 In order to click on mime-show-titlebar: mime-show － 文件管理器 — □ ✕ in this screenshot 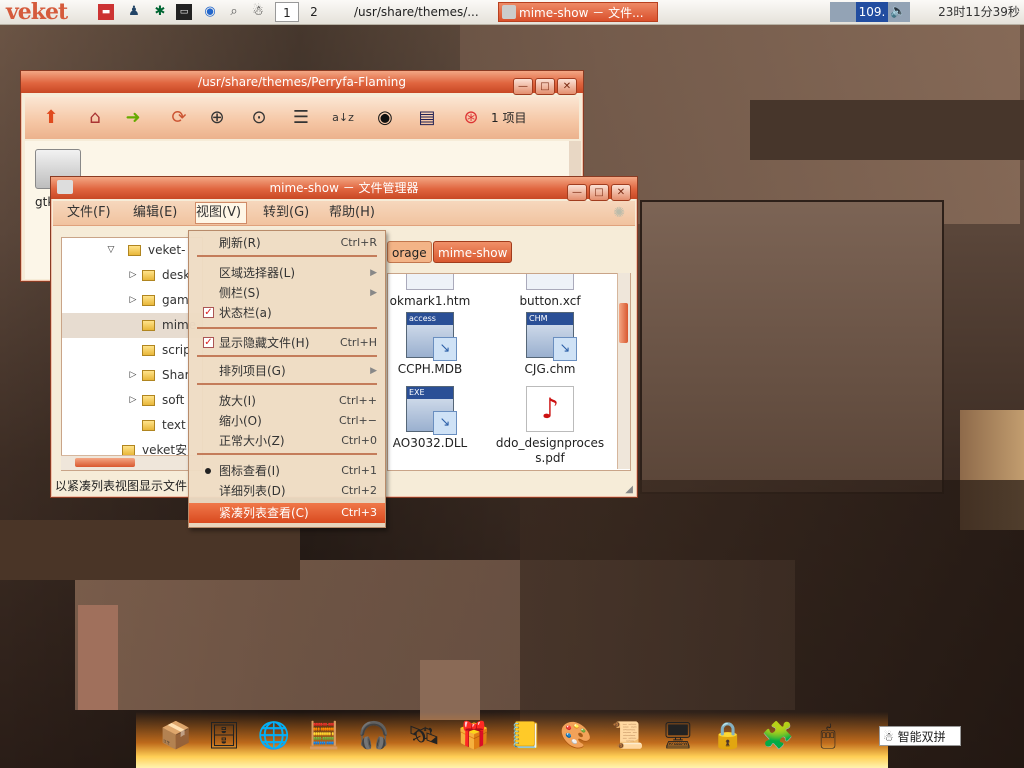, I will do `click(344, 189)`.